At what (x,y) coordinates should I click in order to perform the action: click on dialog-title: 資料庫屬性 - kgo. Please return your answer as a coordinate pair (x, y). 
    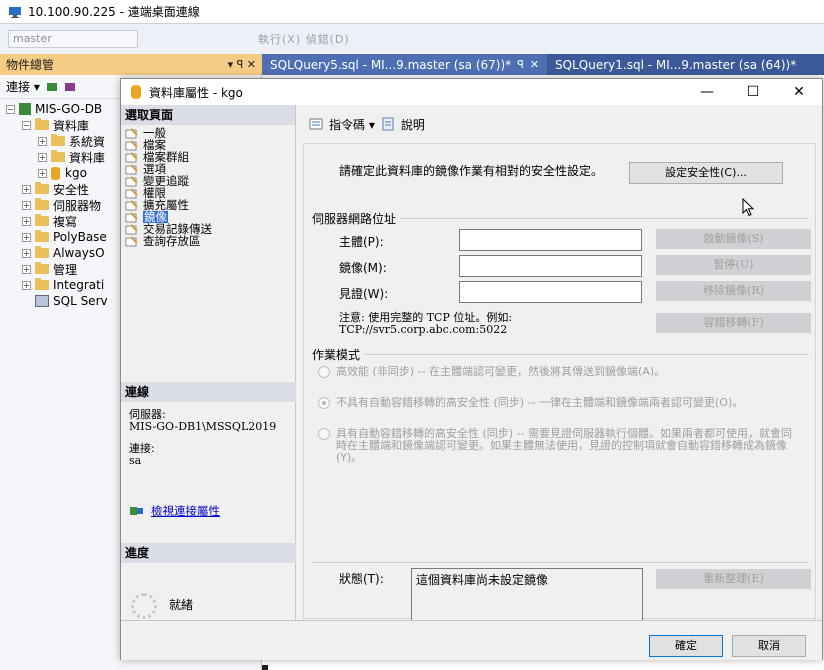
    Looking at the image, I should click on (196, 92).